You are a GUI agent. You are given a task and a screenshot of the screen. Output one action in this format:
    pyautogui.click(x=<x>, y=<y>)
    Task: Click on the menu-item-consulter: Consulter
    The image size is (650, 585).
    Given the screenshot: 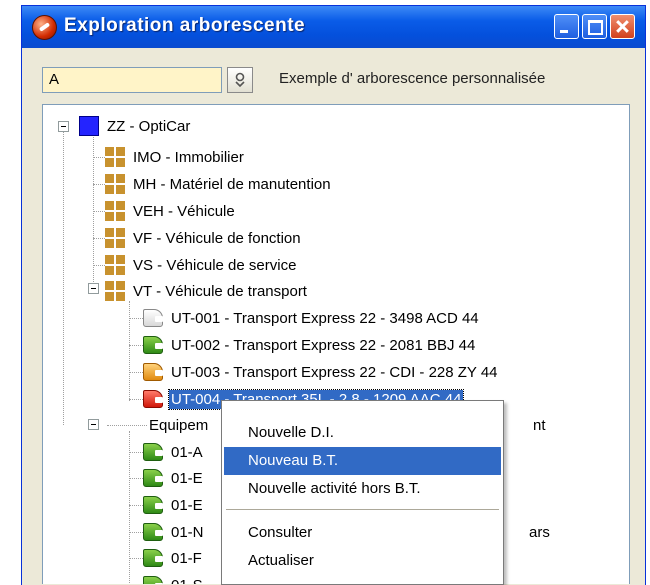 What is the action you would take?
    pyautogui.click(x=362, y=533)
    